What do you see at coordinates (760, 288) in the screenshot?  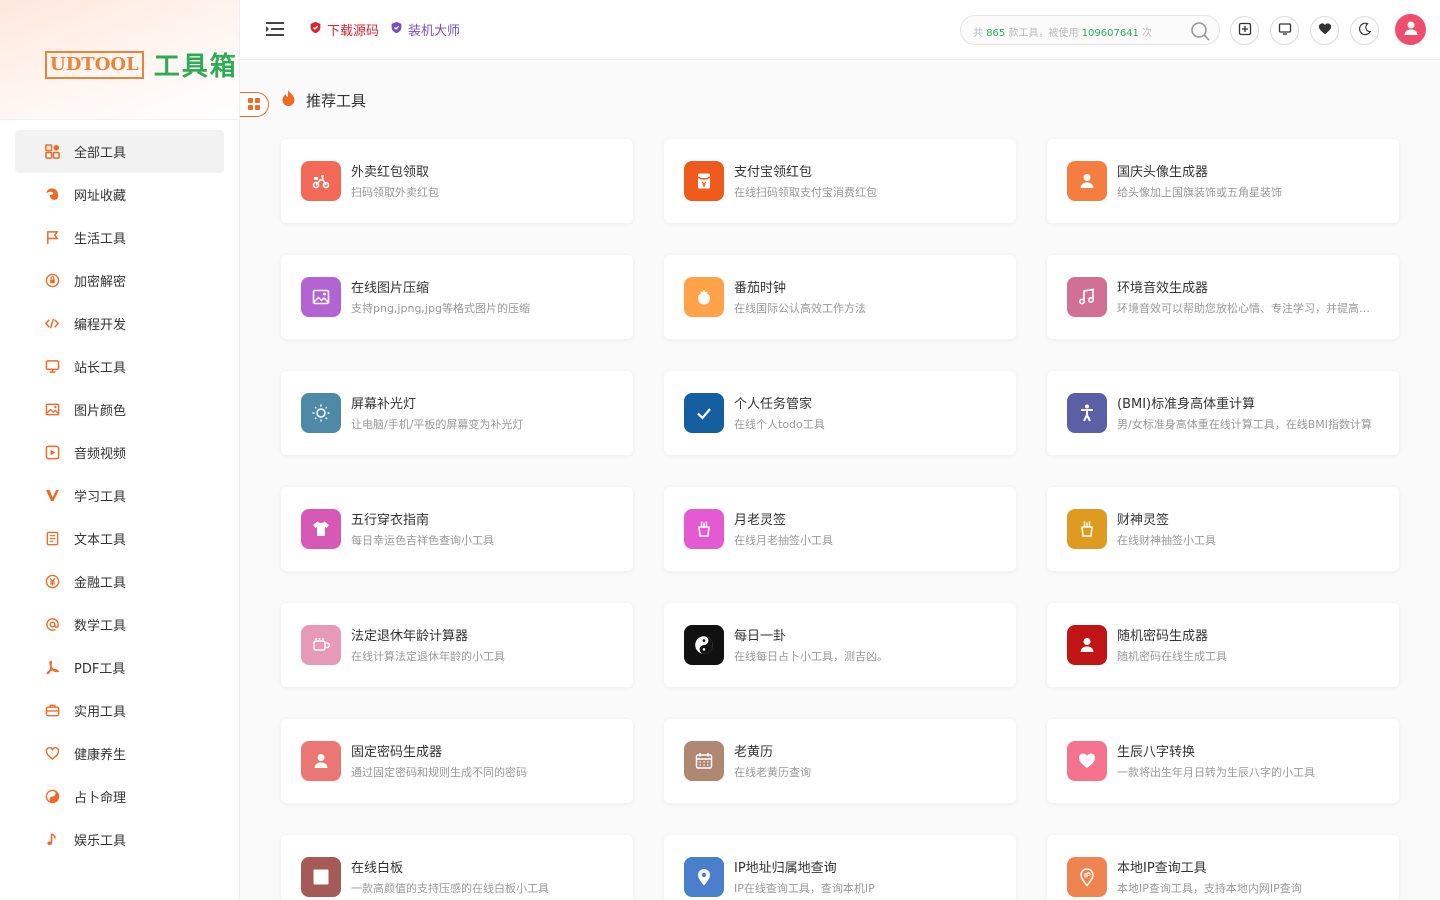 I see `tool-card-title: 番茄时钟` at bounding box center [760, 288].